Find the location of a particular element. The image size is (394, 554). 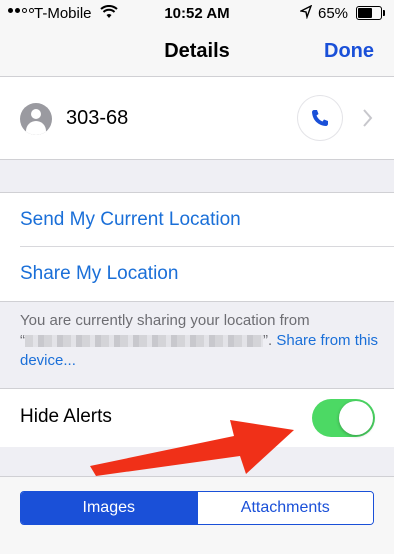

share-location-button: Share My Location is located at coordinates (99, 274).